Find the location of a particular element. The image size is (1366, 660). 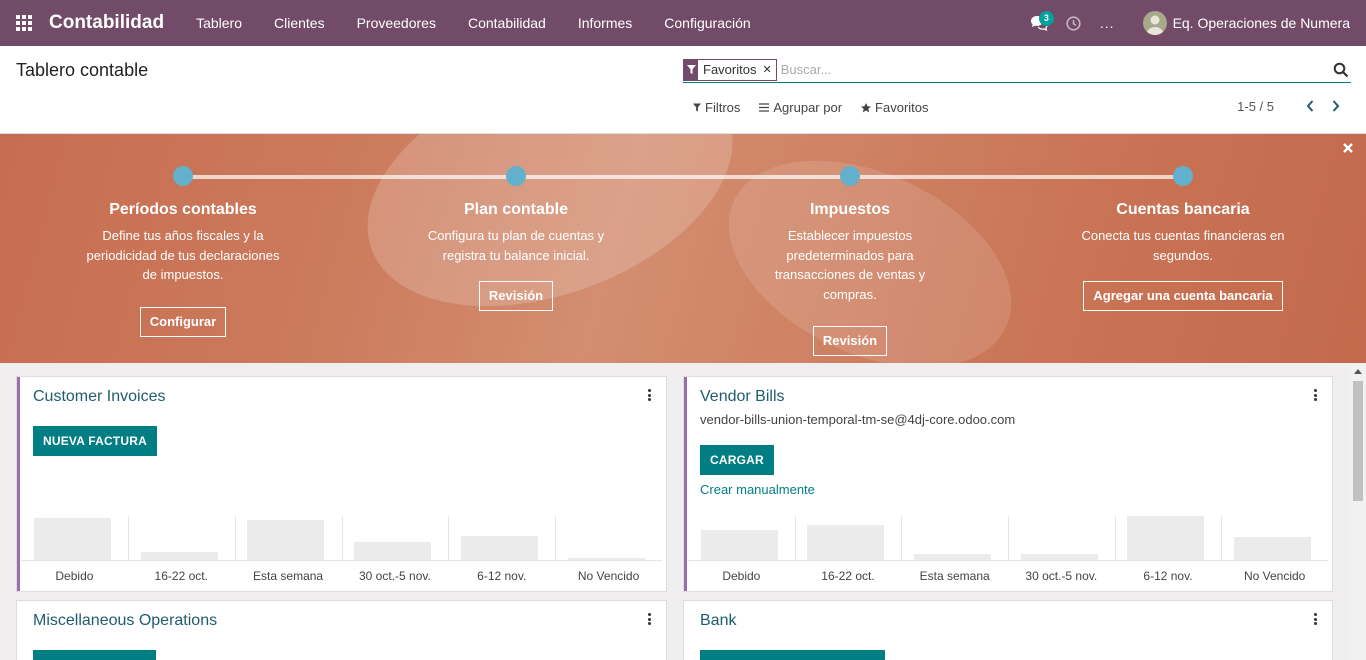

pager: 1-5 / 5 is located at coordinates (1289, 106).